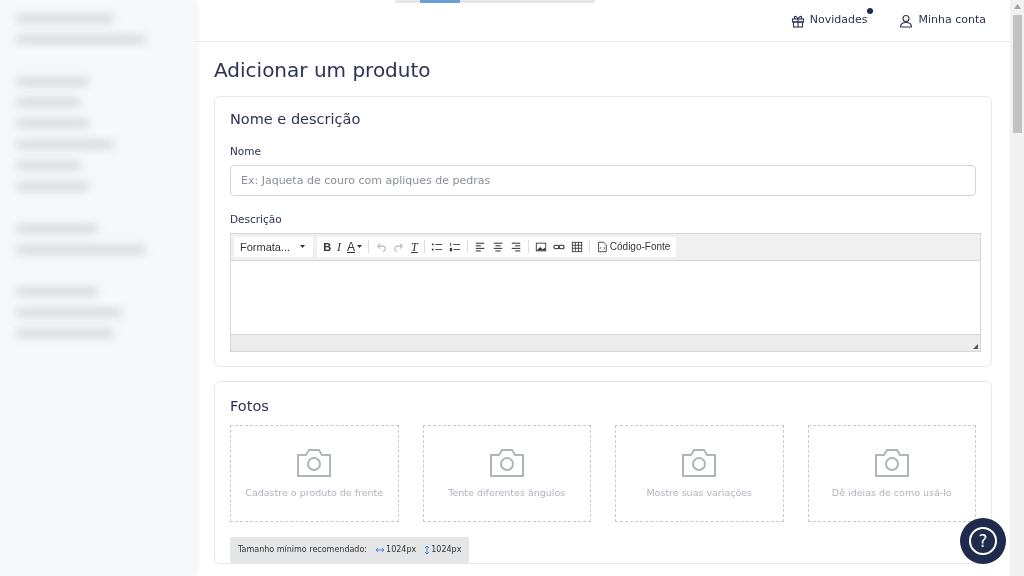 The width and height of the screenshot is (1024, 576). I want to click on page-title: Adicionar um produto, so click(323, 70).